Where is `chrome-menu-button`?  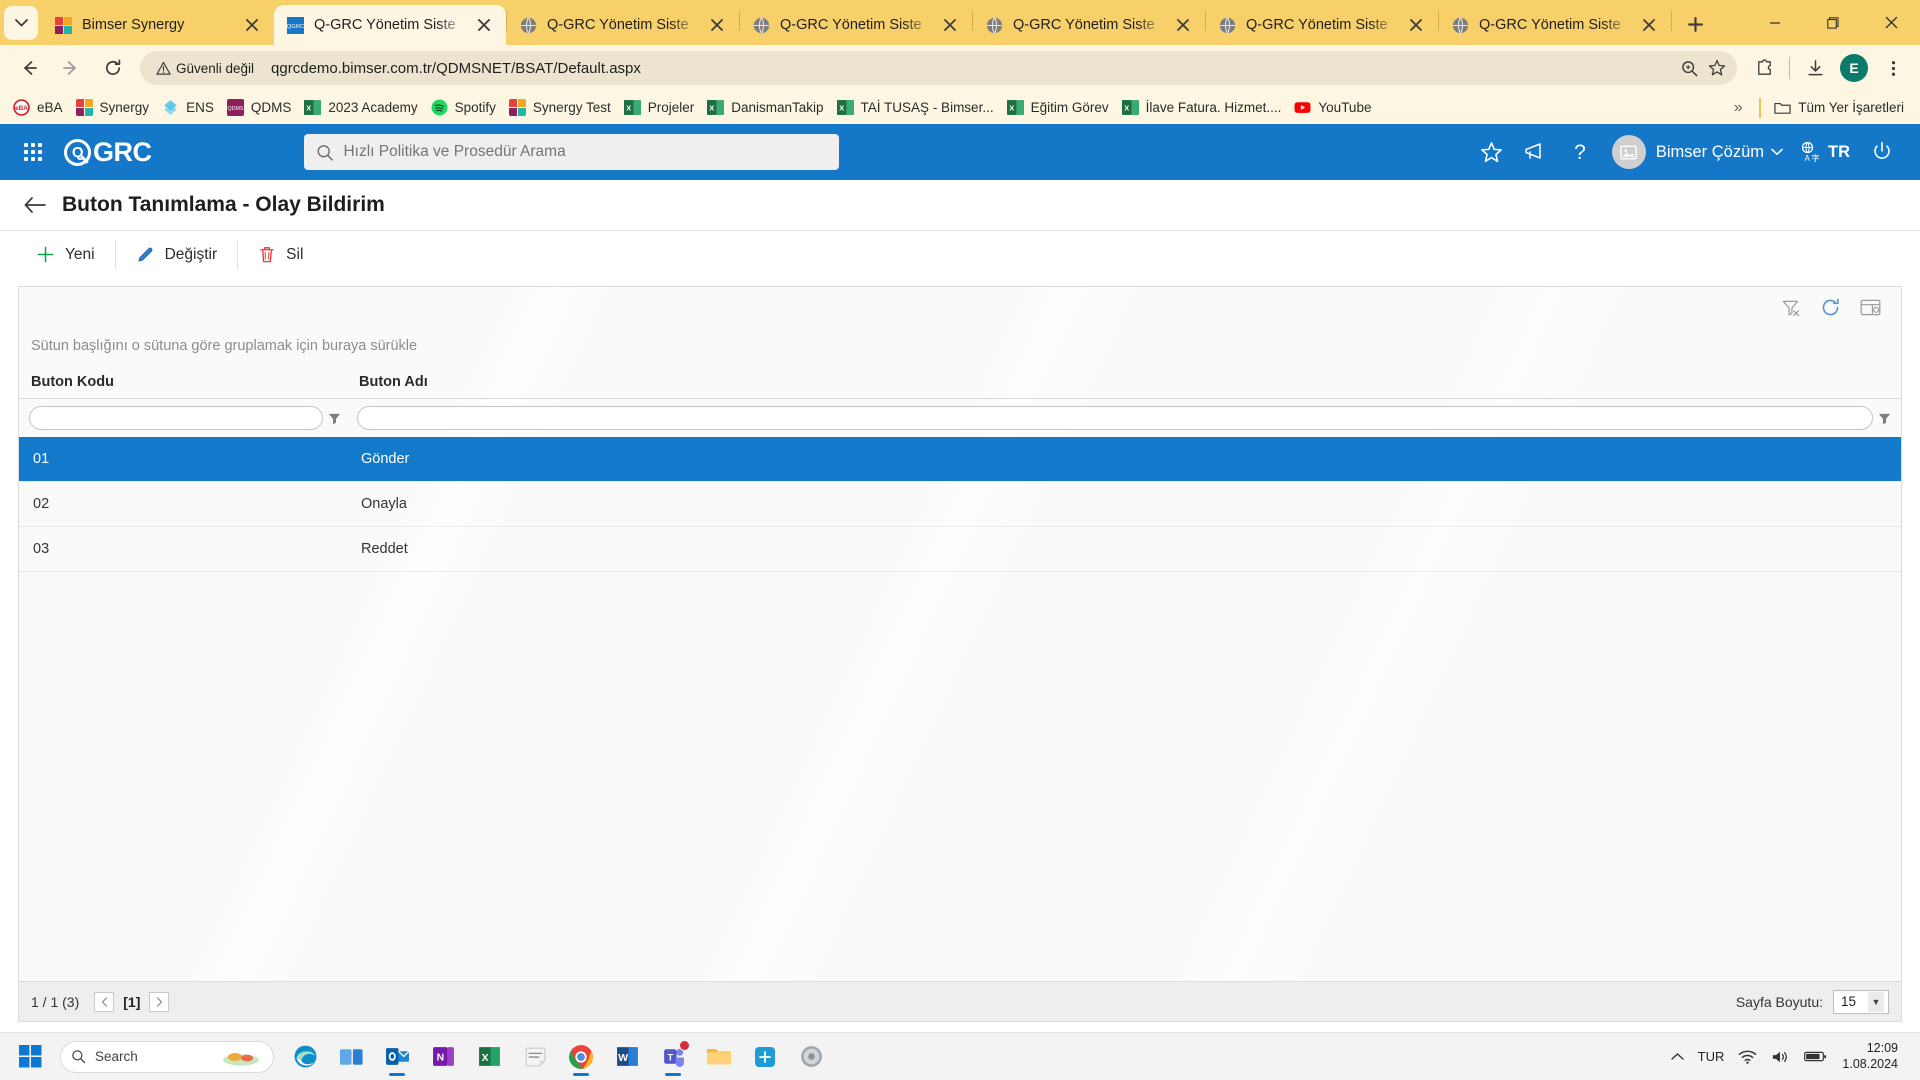 chrome-menu-button is located at coordinates (1893, 68).